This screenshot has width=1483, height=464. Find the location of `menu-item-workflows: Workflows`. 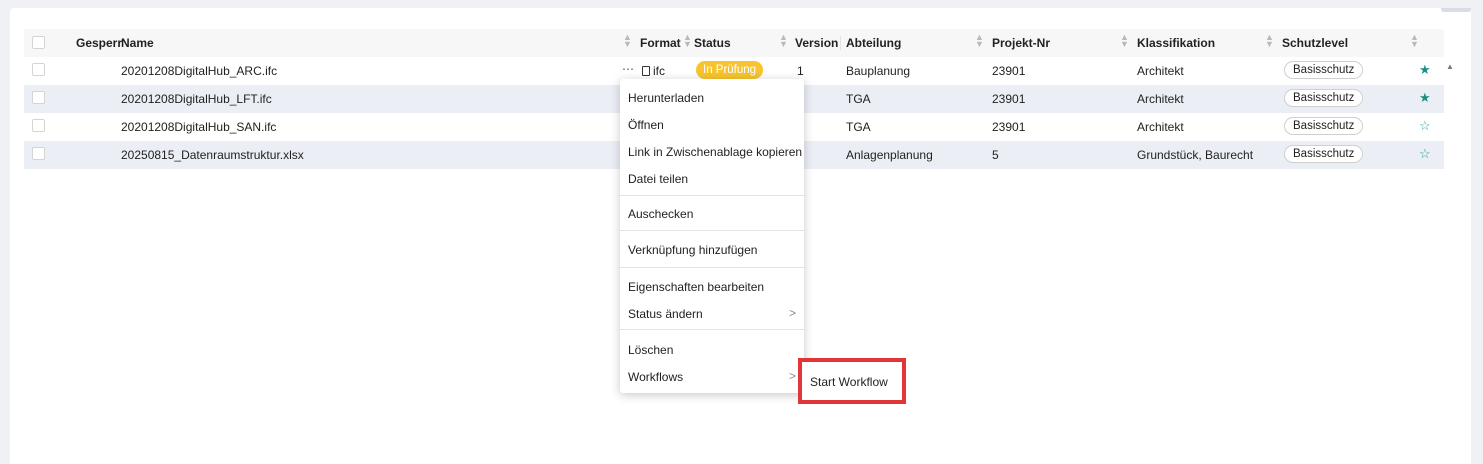

menu-item-workflows: Workflows is located at coordinates (655, 377).